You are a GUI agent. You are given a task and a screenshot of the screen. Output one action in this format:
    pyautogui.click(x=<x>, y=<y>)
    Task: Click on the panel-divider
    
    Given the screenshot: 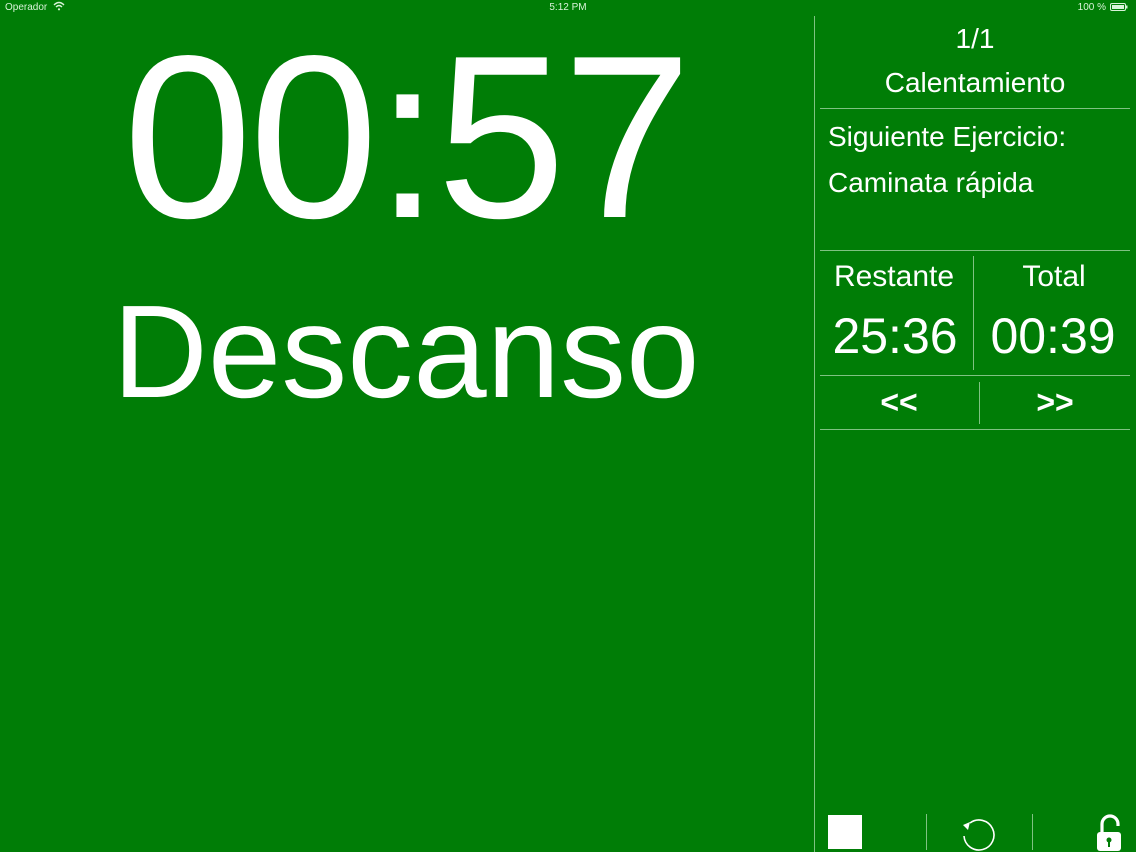 What is the action you would take?
    pyautogui.click(x=814, y=434)
    